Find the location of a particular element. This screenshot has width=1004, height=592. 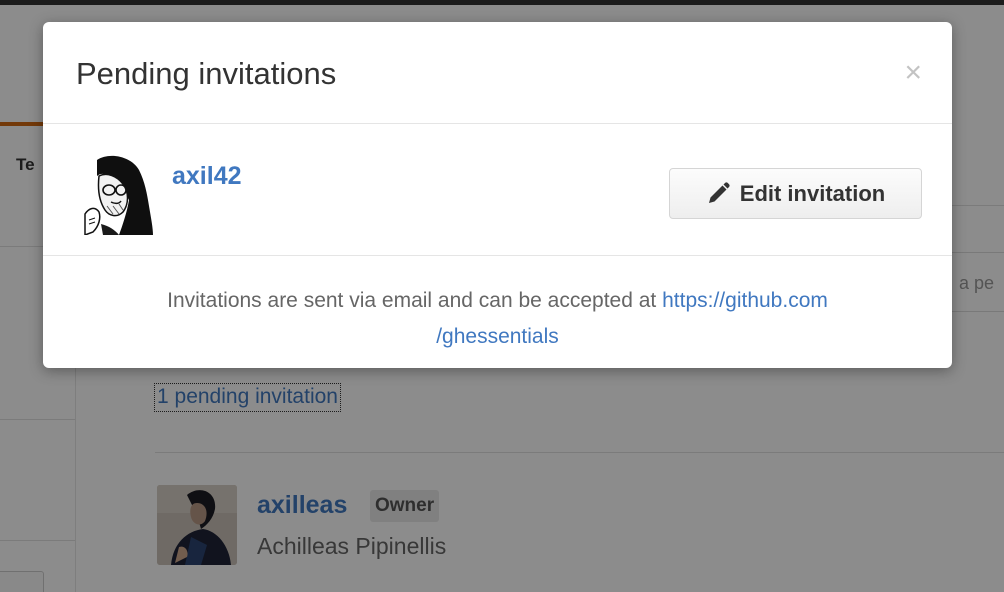

footer-line-2: /ghessentials is located at coordinates (497, 337).